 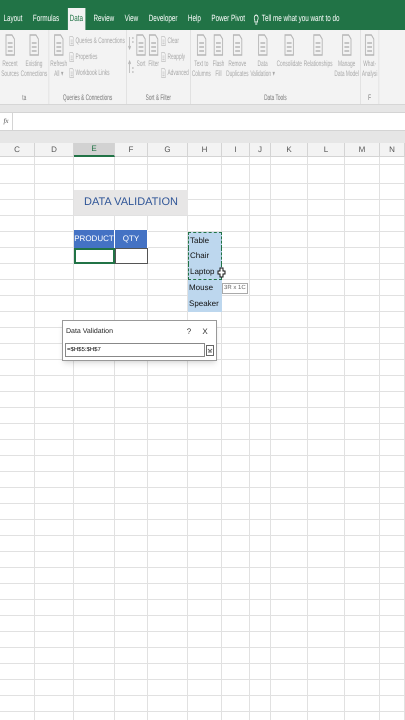 What do you see at coordinates (131, 256) in the screenshot?
I see `table-cell` at bounding box center [131, 256].